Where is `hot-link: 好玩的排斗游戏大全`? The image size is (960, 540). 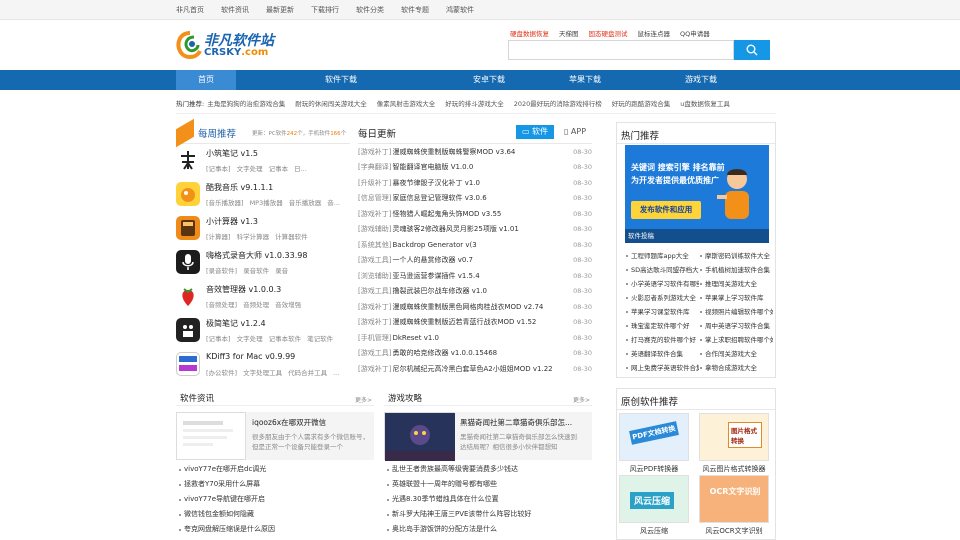 hot-link: 好玩的排斗游戏大全 is located at coordinates (474, 103).